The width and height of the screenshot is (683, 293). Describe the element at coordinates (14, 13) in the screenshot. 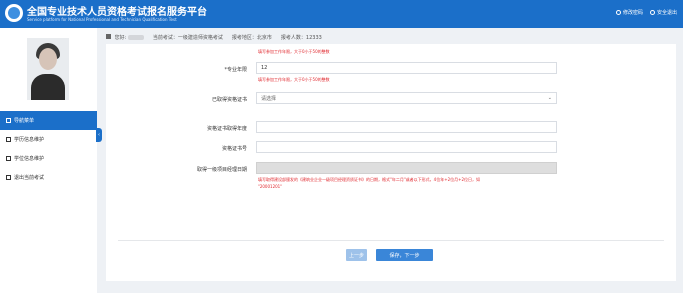

I see `platform-logo` at that location.